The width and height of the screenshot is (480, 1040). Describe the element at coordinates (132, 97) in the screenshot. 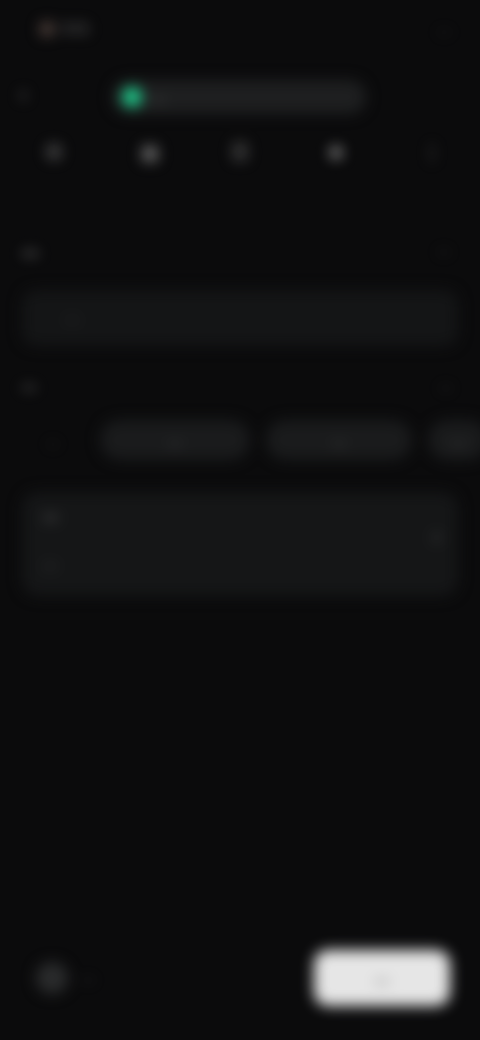

I see `wallet-gem-icon` at that location.